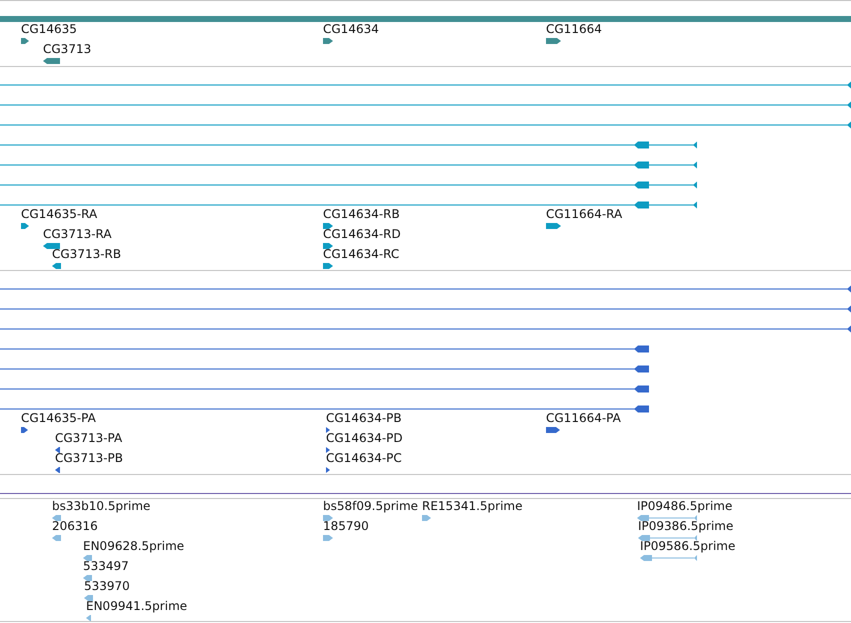 The image size is (851, 623). What do you see at coordinates (472, 506) in the screenshot?
I see `feature-label: RE15341.5prime` at bounding box center [472, 506].